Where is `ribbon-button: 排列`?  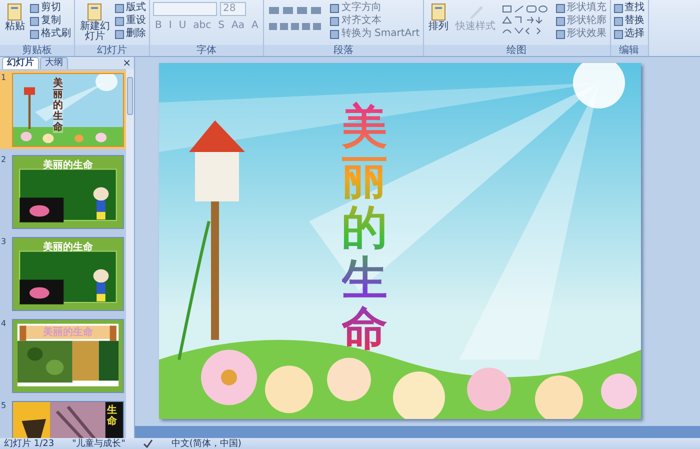
ribbon-button: 排列 is located at coordinates (438, 17).